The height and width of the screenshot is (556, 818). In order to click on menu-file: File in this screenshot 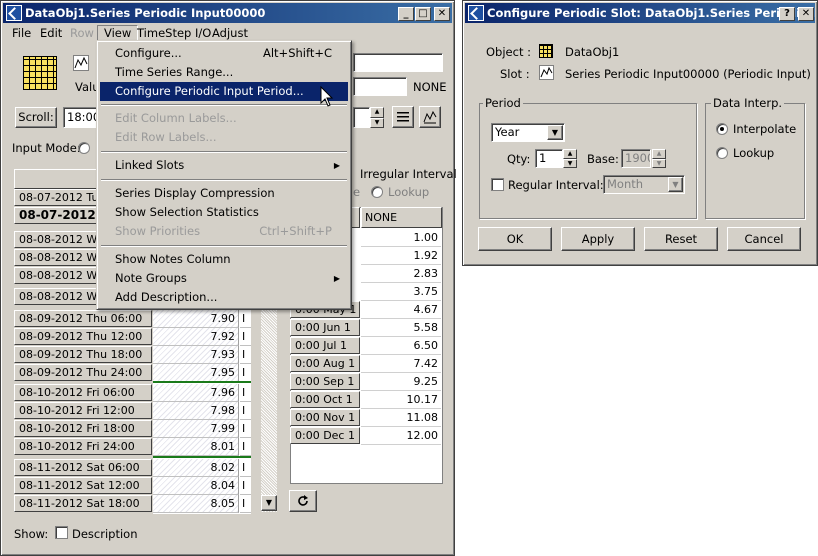, I will do `click(21, 33)`.